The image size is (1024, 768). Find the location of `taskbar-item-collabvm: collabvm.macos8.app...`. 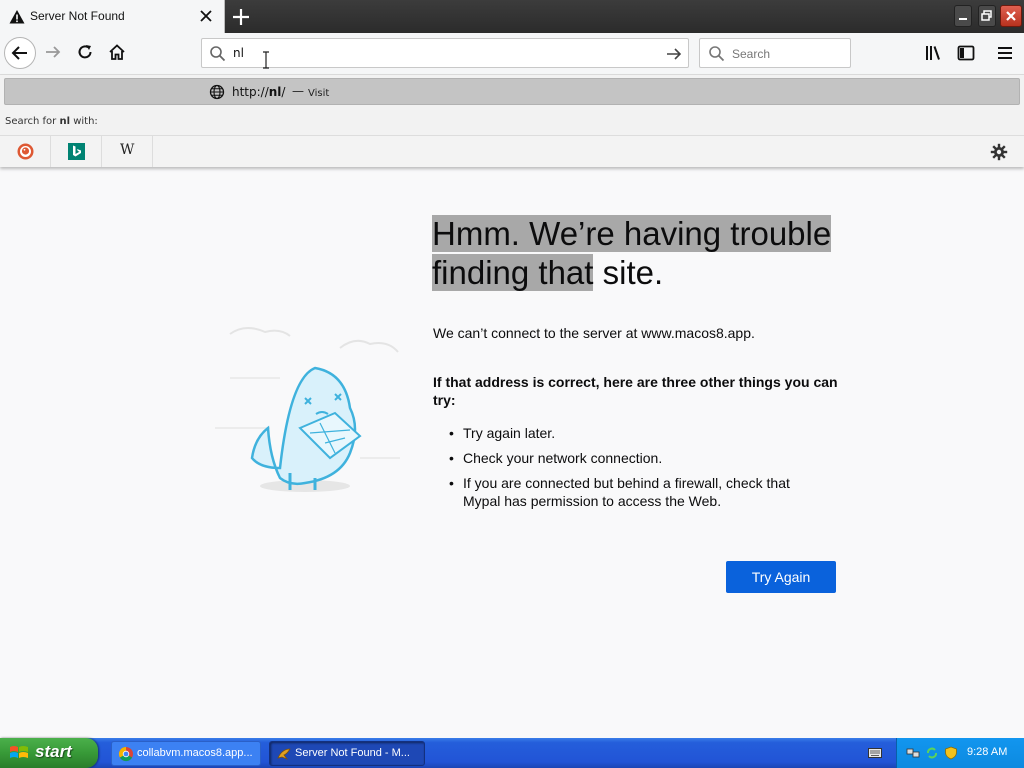

taskbar-item-collabvm: collabvm.macos8.app... is located at coordinates (186, 753).